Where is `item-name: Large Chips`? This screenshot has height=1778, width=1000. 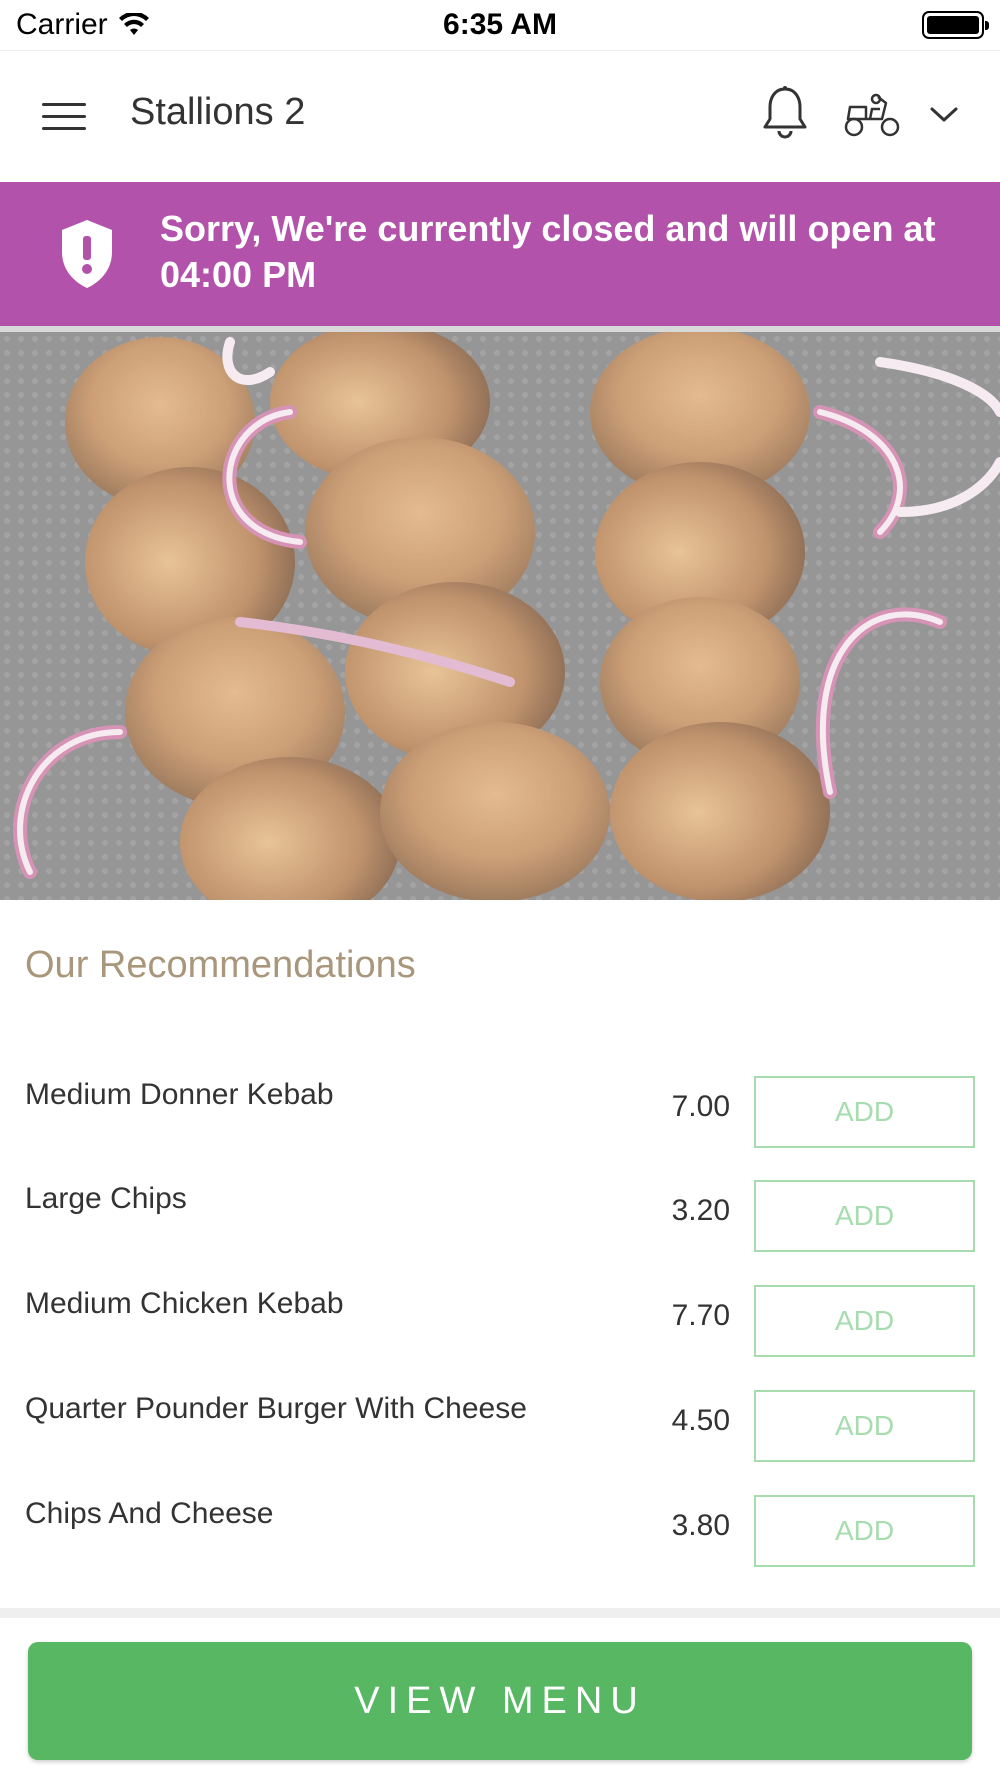 item-name: Large Chips is located at coordinates (106, 1198).